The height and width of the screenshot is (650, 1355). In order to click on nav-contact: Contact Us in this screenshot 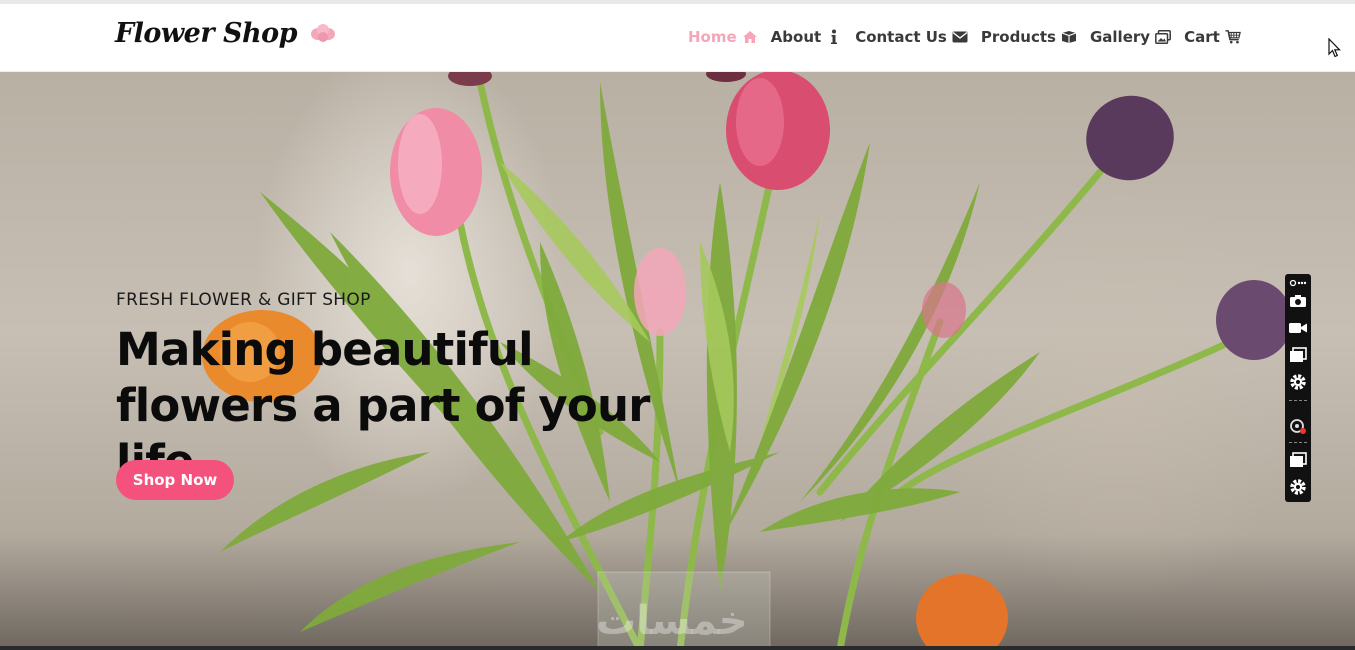, I will do `click(911, 37)`.